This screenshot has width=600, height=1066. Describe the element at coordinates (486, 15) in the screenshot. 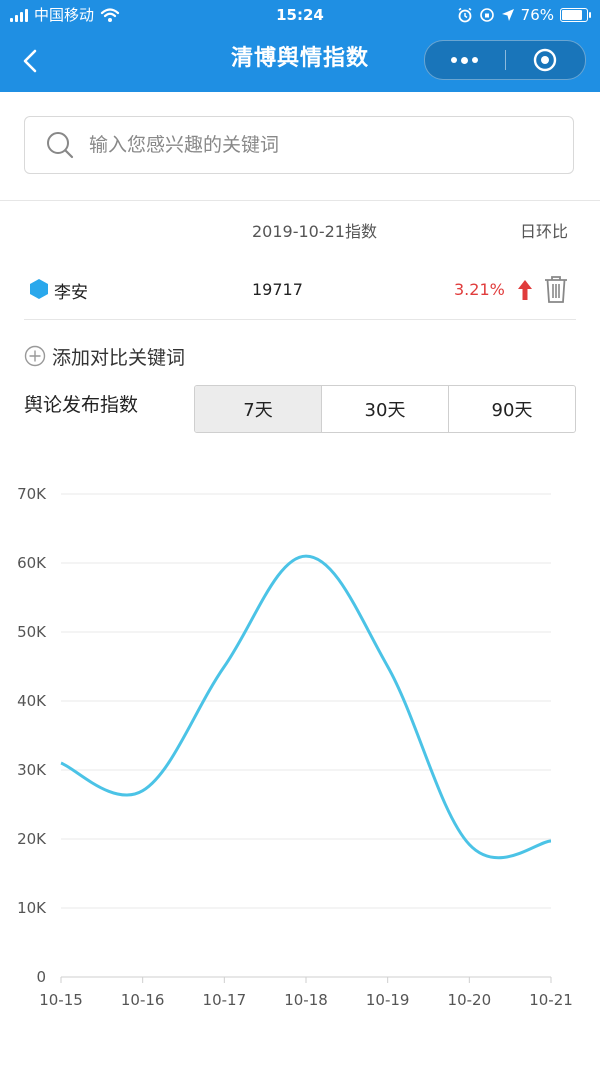

I see `orientation-lock-icon` at that location.